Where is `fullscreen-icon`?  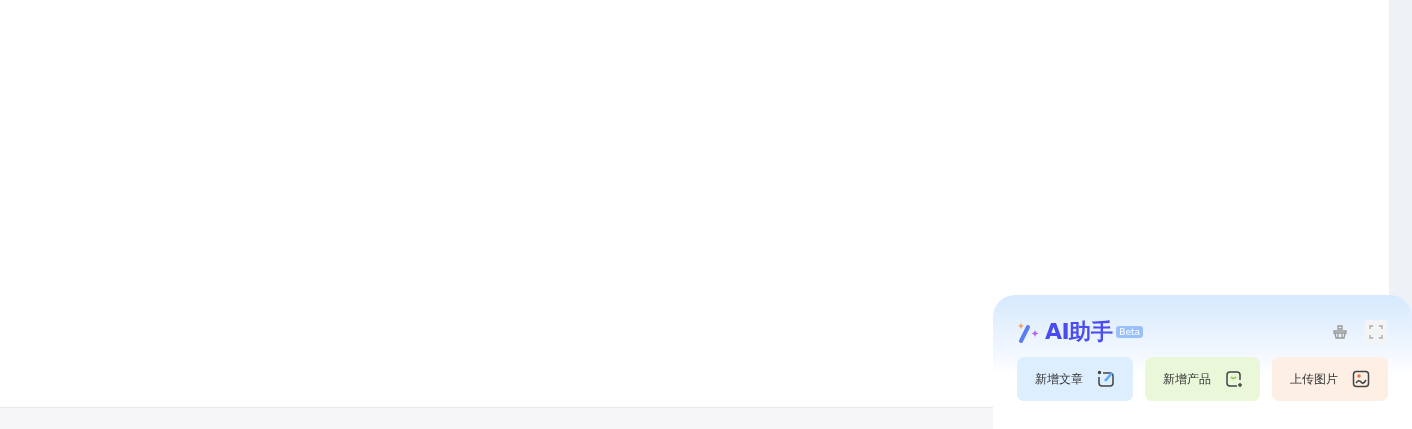 fullscreen-icon is located at coordinates (1376, 332).